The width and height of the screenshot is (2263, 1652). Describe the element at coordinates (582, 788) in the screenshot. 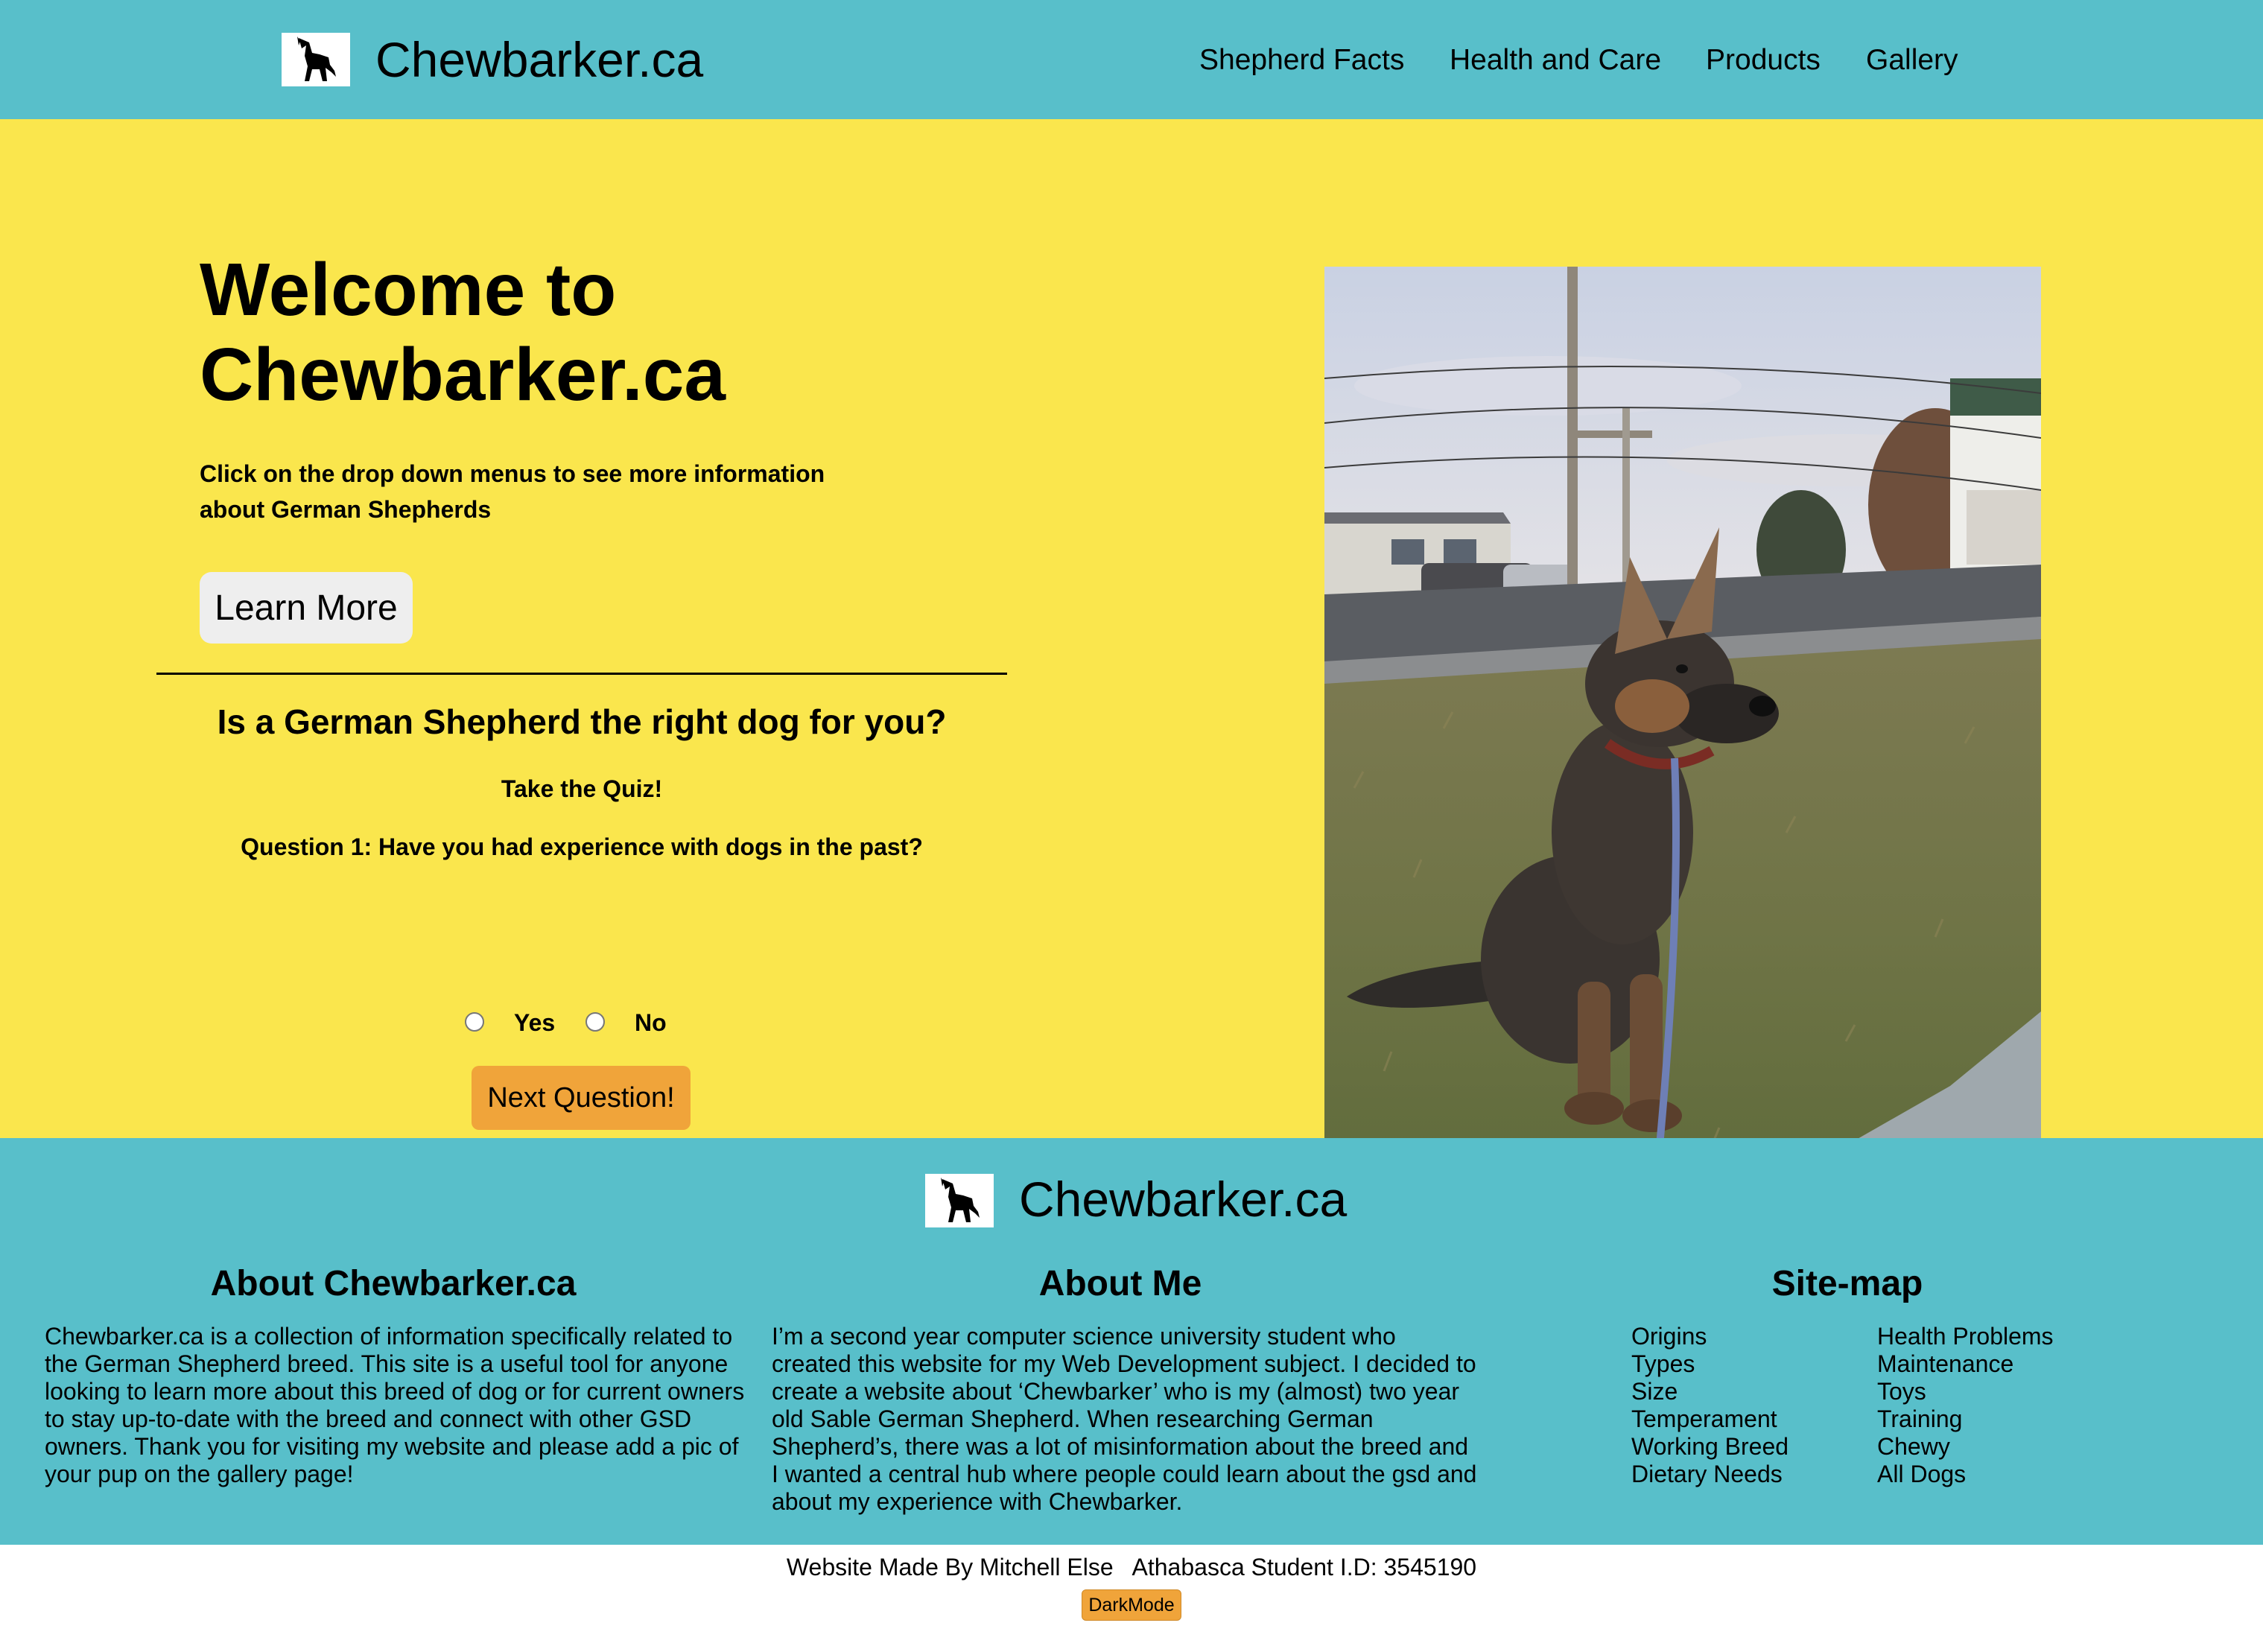

I see `quiz-take-label: Take the Quiz!` at that location.